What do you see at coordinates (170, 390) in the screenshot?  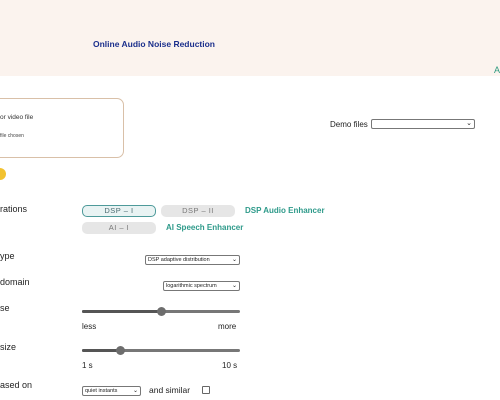 I see `similar-label: and similar` at bounding box center [170, 390].